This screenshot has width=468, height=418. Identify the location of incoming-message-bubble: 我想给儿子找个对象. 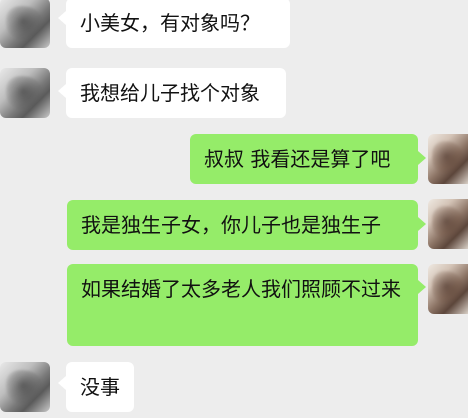
(176, 93).